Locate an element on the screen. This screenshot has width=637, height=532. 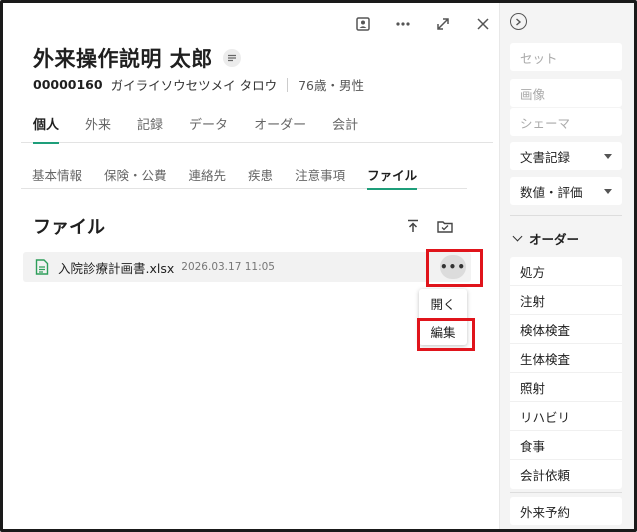
subtab-basic-info: 基本情報 is located at coordinates (57, 175).